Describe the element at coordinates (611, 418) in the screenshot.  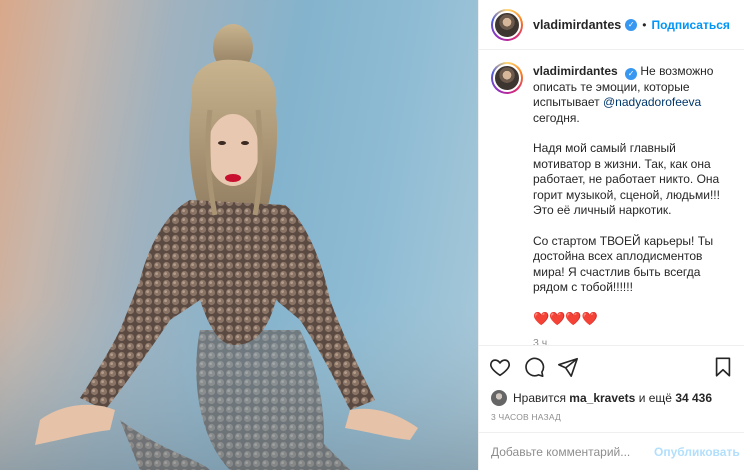
I see `post-date: 3 ЧАСОВ НАЗАД` at that location.